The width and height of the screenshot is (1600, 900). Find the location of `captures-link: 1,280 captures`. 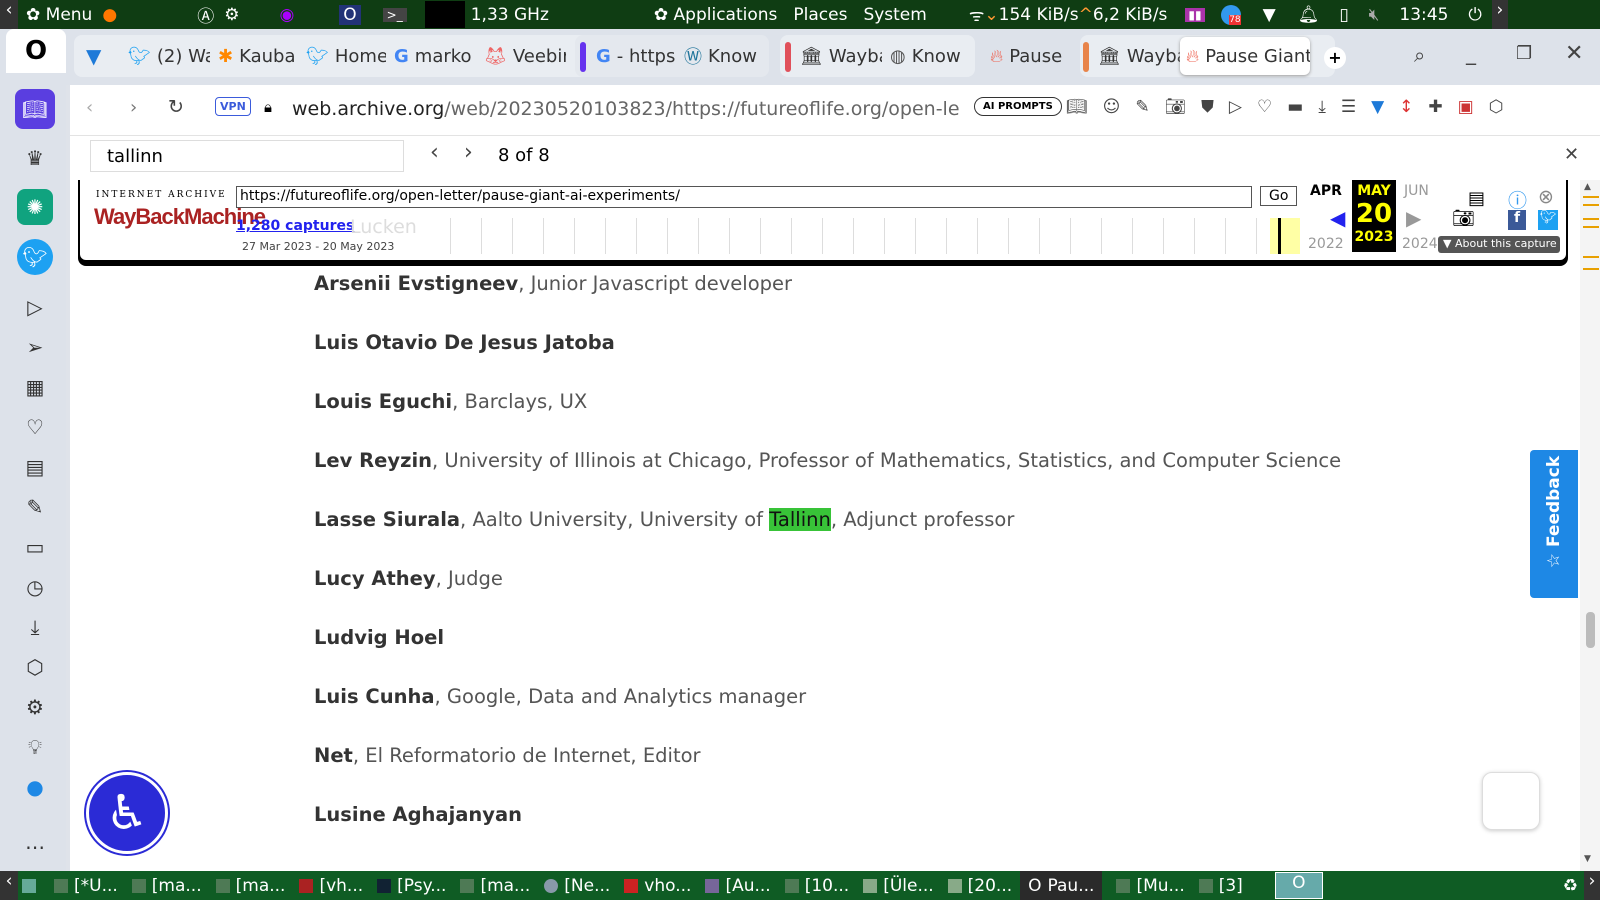

captures-link: 1,280 captures is located at coordinates (295, 226).